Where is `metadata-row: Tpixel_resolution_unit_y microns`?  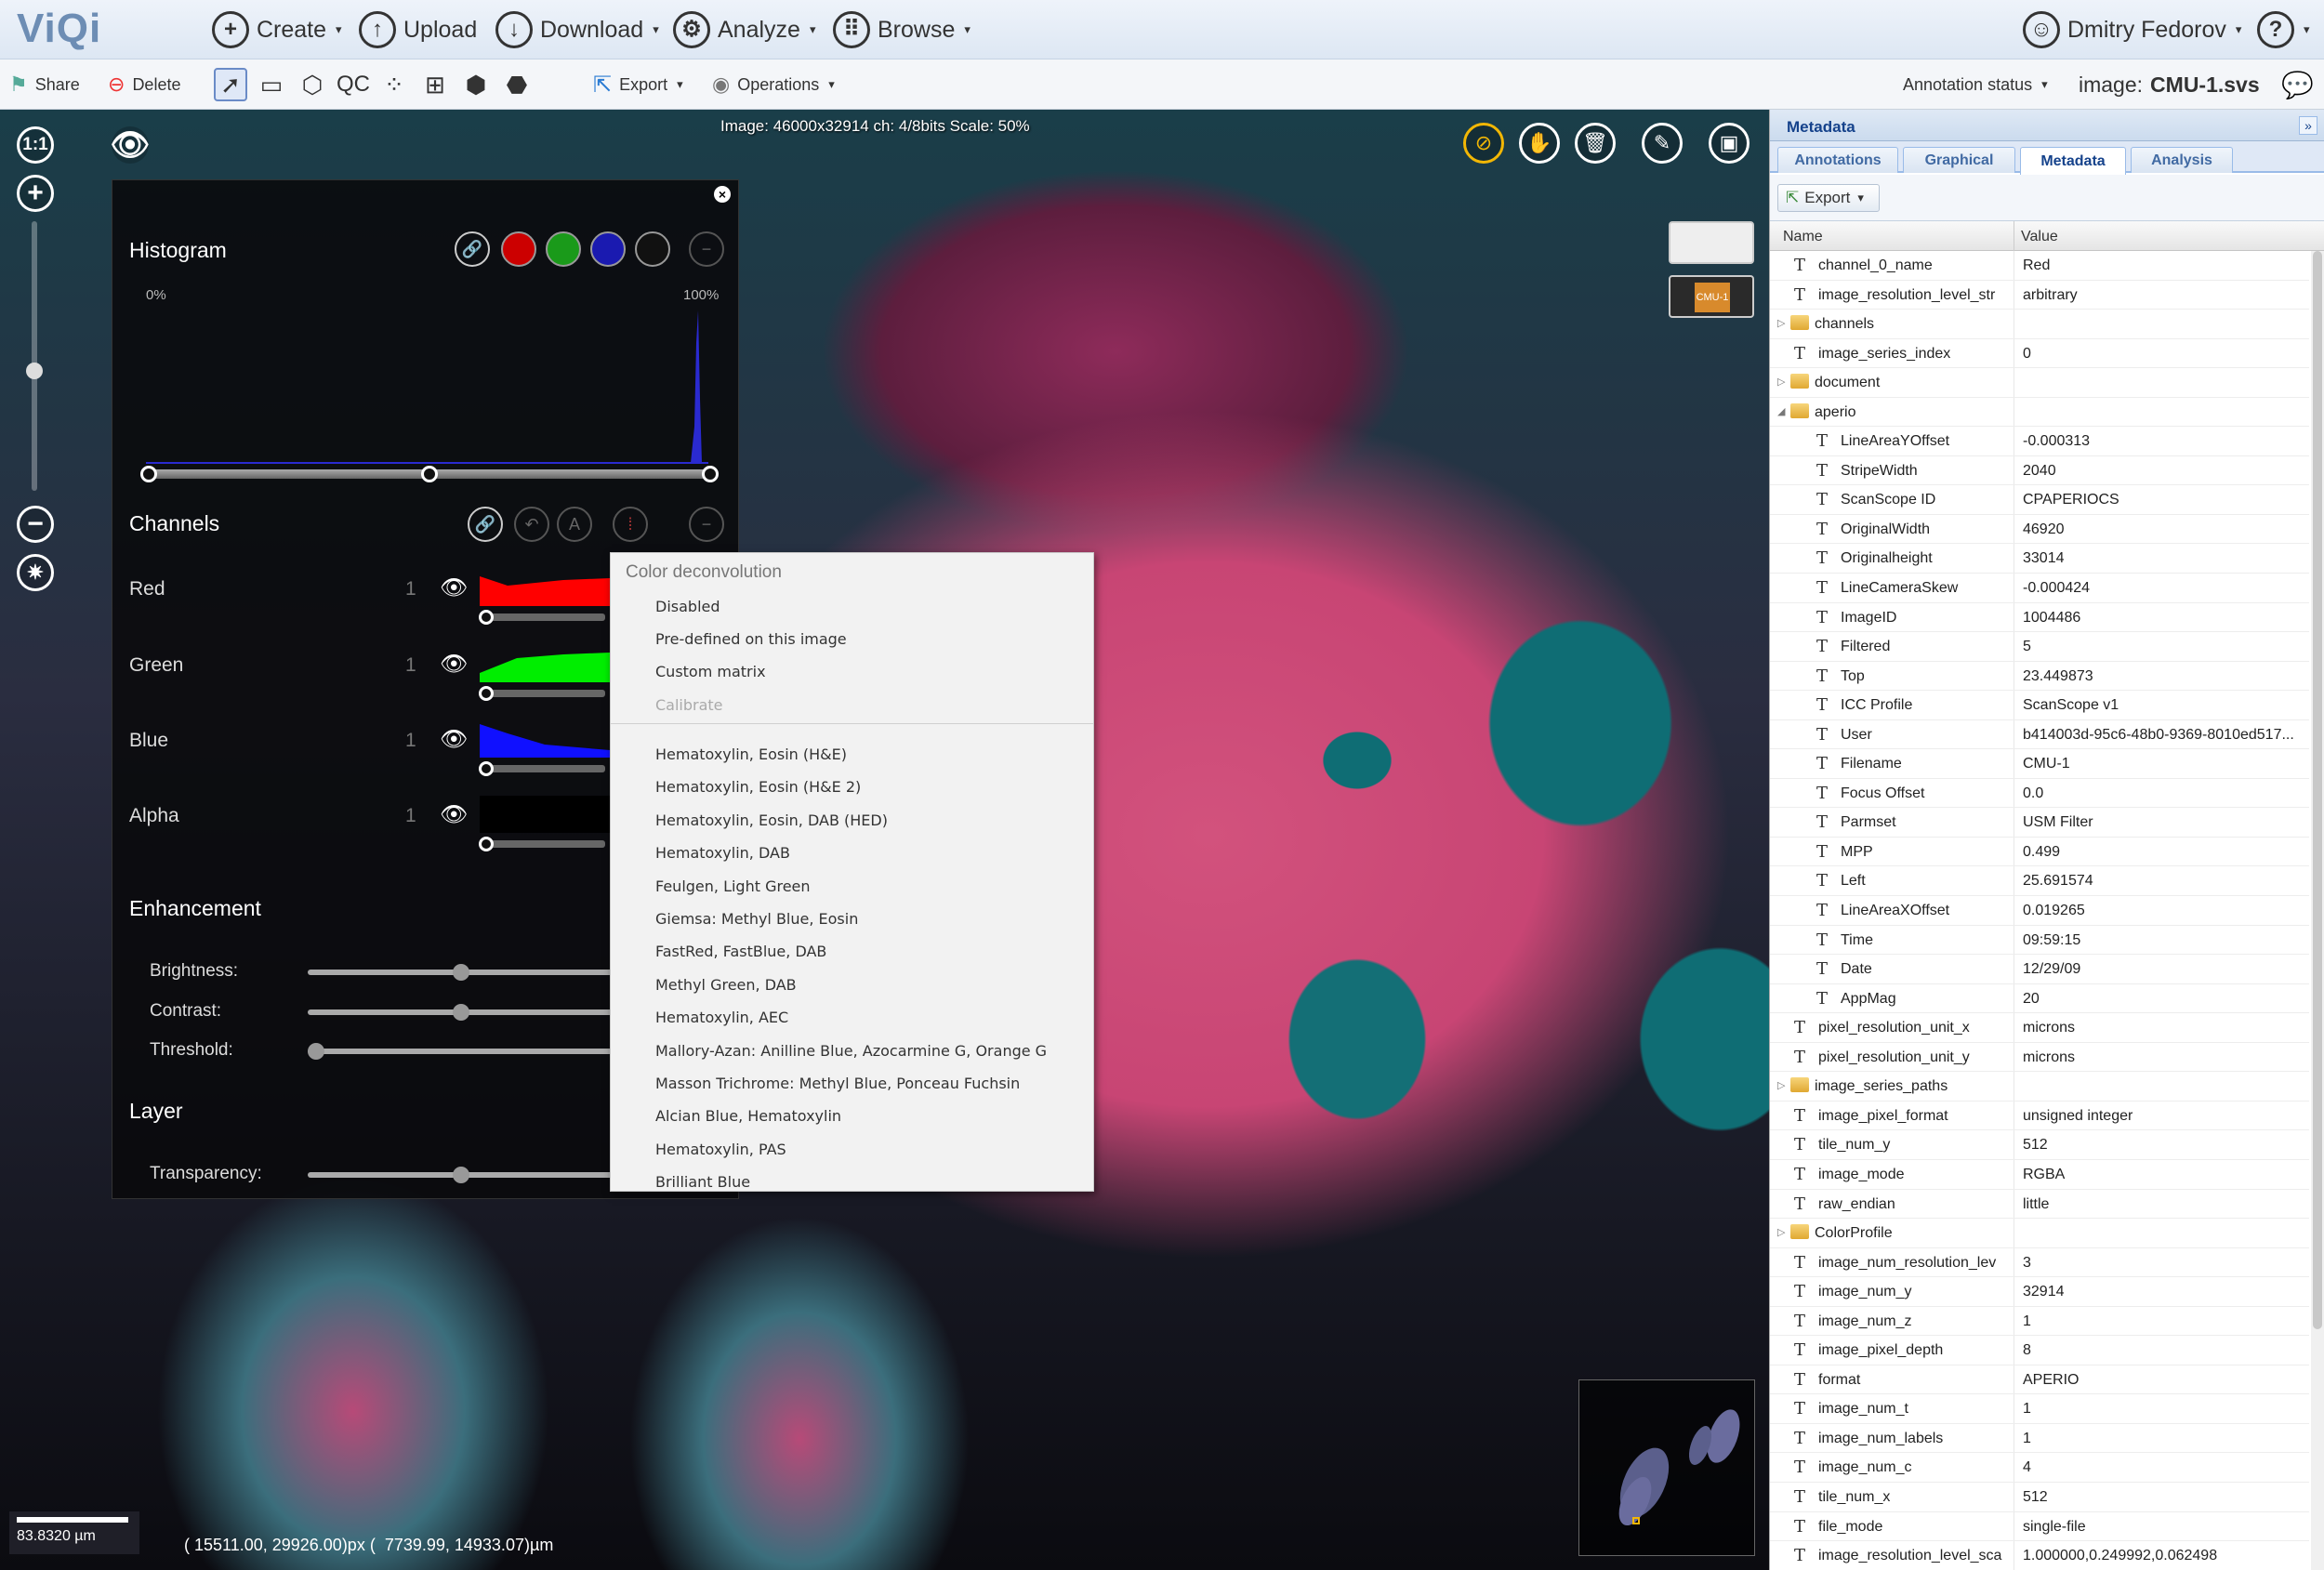
metadata-row: Tpixel_resolution_unit_y microns is located at coordinates (2039, 1058).